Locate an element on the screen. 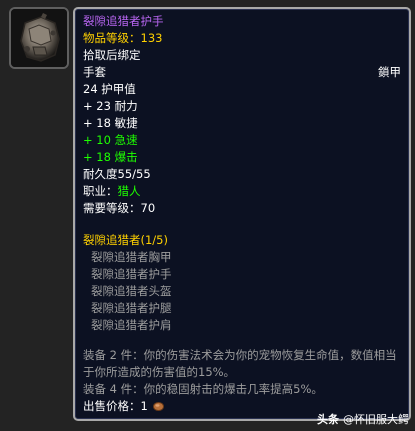 The height and width of the screenshot is (431, 415). class-label: 职业： is located at coordinates (100, 191).